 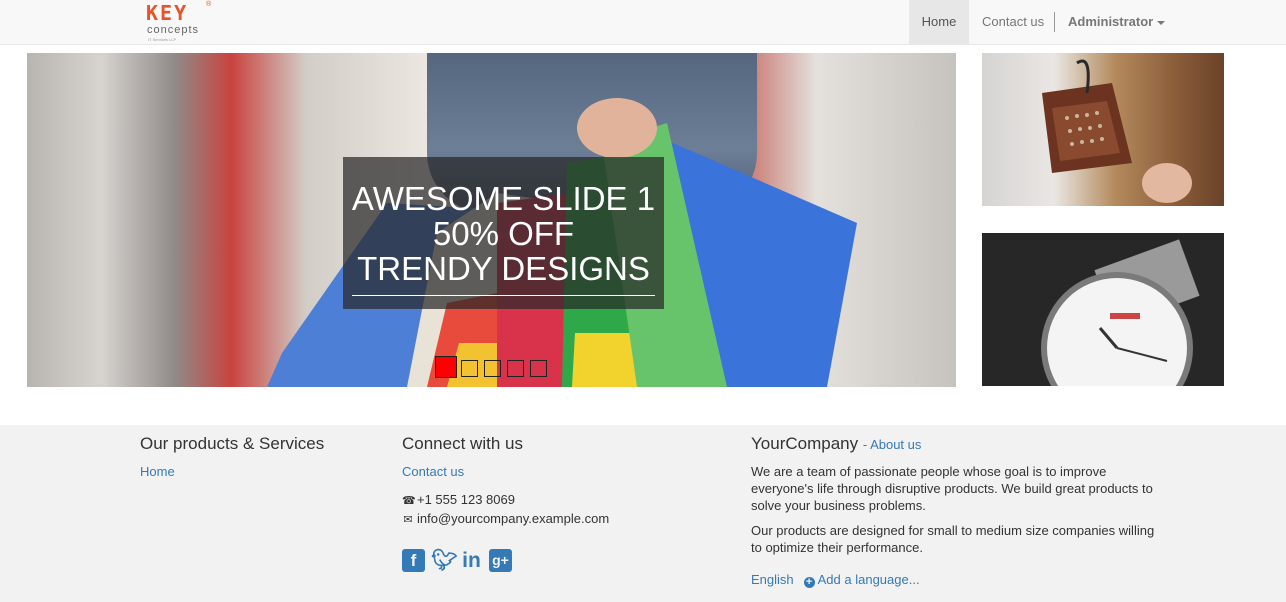 I want to click on footer-products-column: Our products & Services Home, so click(x=232, y=457).